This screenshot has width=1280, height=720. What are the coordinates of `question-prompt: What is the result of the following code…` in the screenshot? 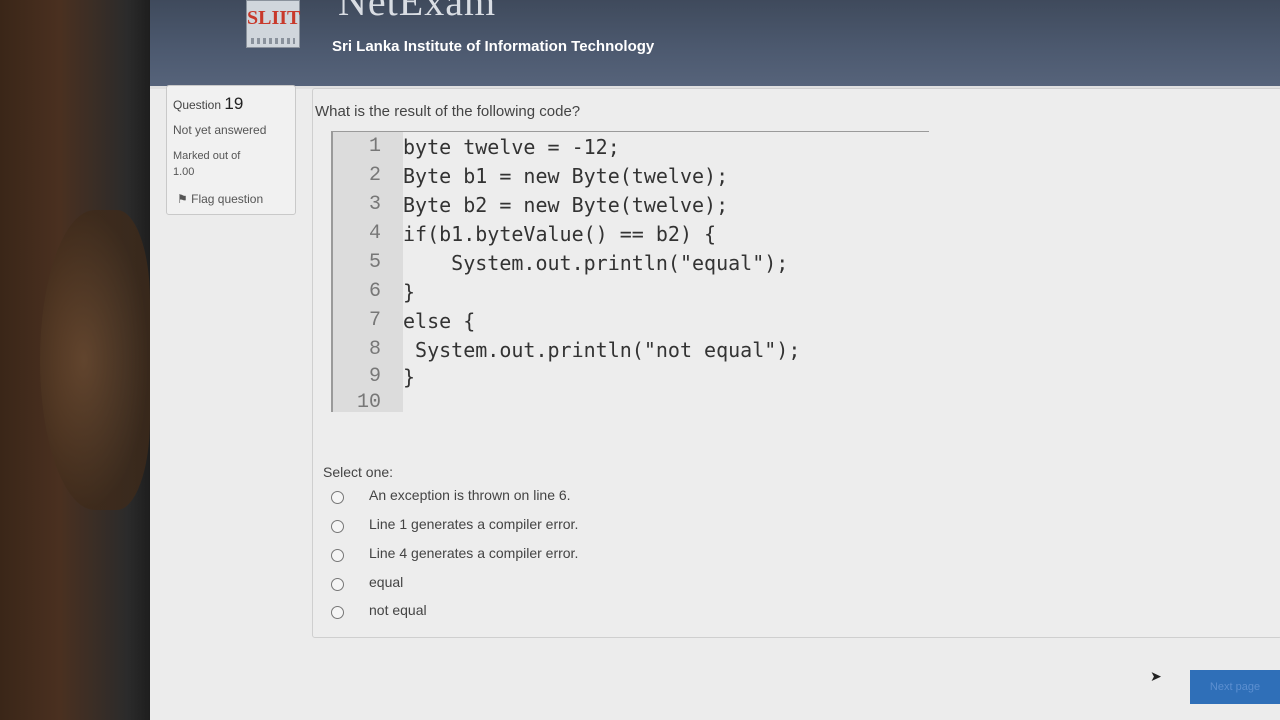 It's located at (448, 111).